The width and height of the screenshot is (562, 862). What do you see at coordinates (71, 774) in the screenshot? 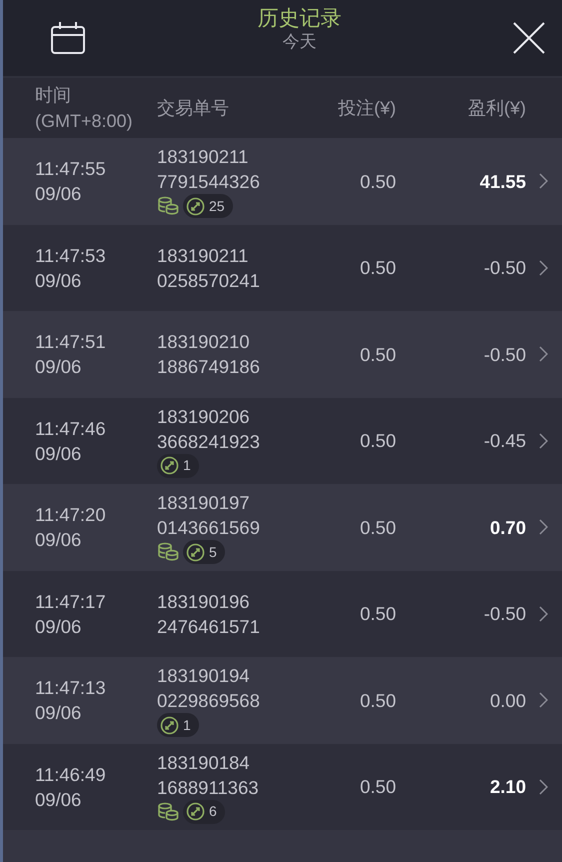
I see `time-text: 11:46:49` at bounding box center [71, 774].